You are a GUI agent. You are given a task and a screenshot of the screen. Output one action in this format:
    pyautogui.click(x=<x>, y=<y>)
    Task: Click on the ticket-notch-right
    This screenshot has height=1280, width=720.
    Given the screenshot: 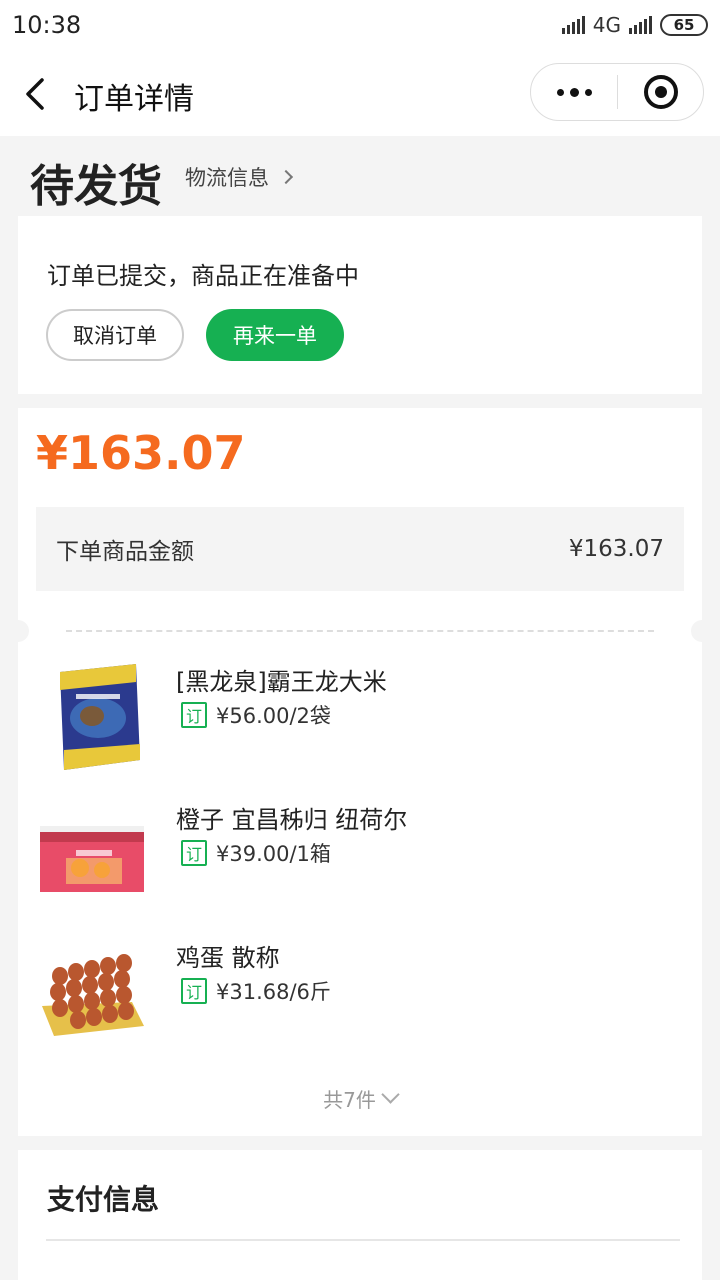 What is the action you would take?
    pyautogui.click(x=702, y=631)
    